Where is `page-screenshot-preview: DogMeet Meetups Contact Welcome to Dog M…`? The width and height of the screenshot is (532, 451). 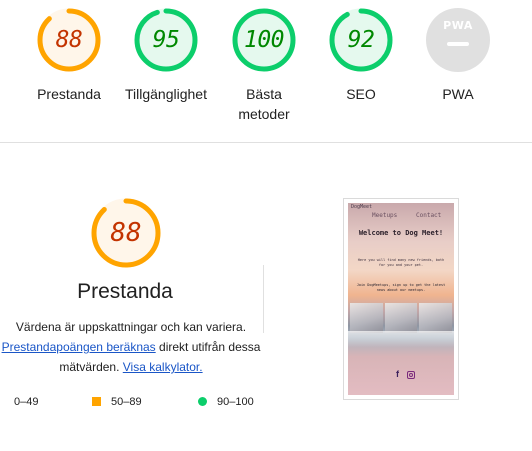 page-screenshot-preview: DogMeet Meetups Contact Welcome to Dog M… is located at coordinates (401, 299).